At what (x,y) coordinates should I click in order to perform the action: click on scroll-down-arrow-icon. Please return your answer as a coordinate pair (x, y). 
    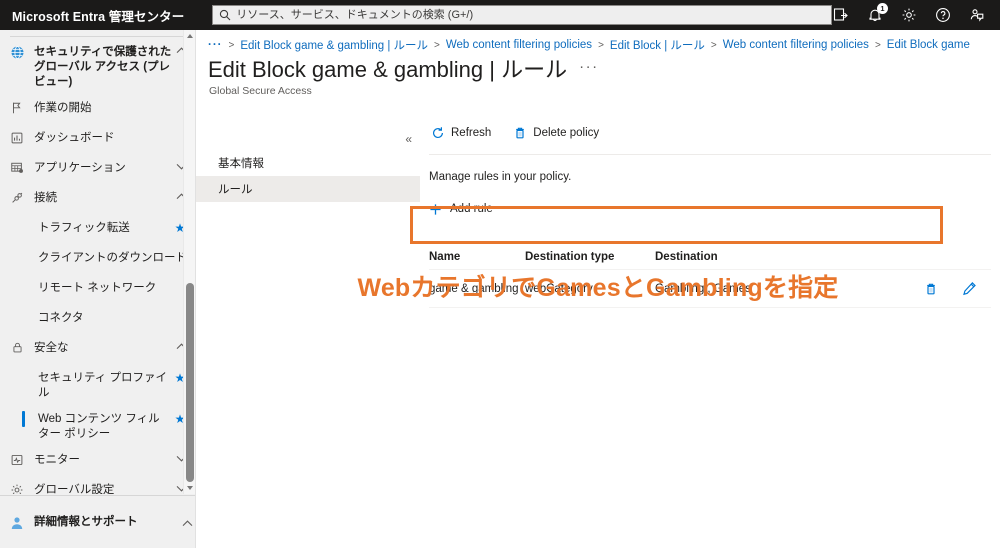
    Looking at the image, I should click on (189, 488).